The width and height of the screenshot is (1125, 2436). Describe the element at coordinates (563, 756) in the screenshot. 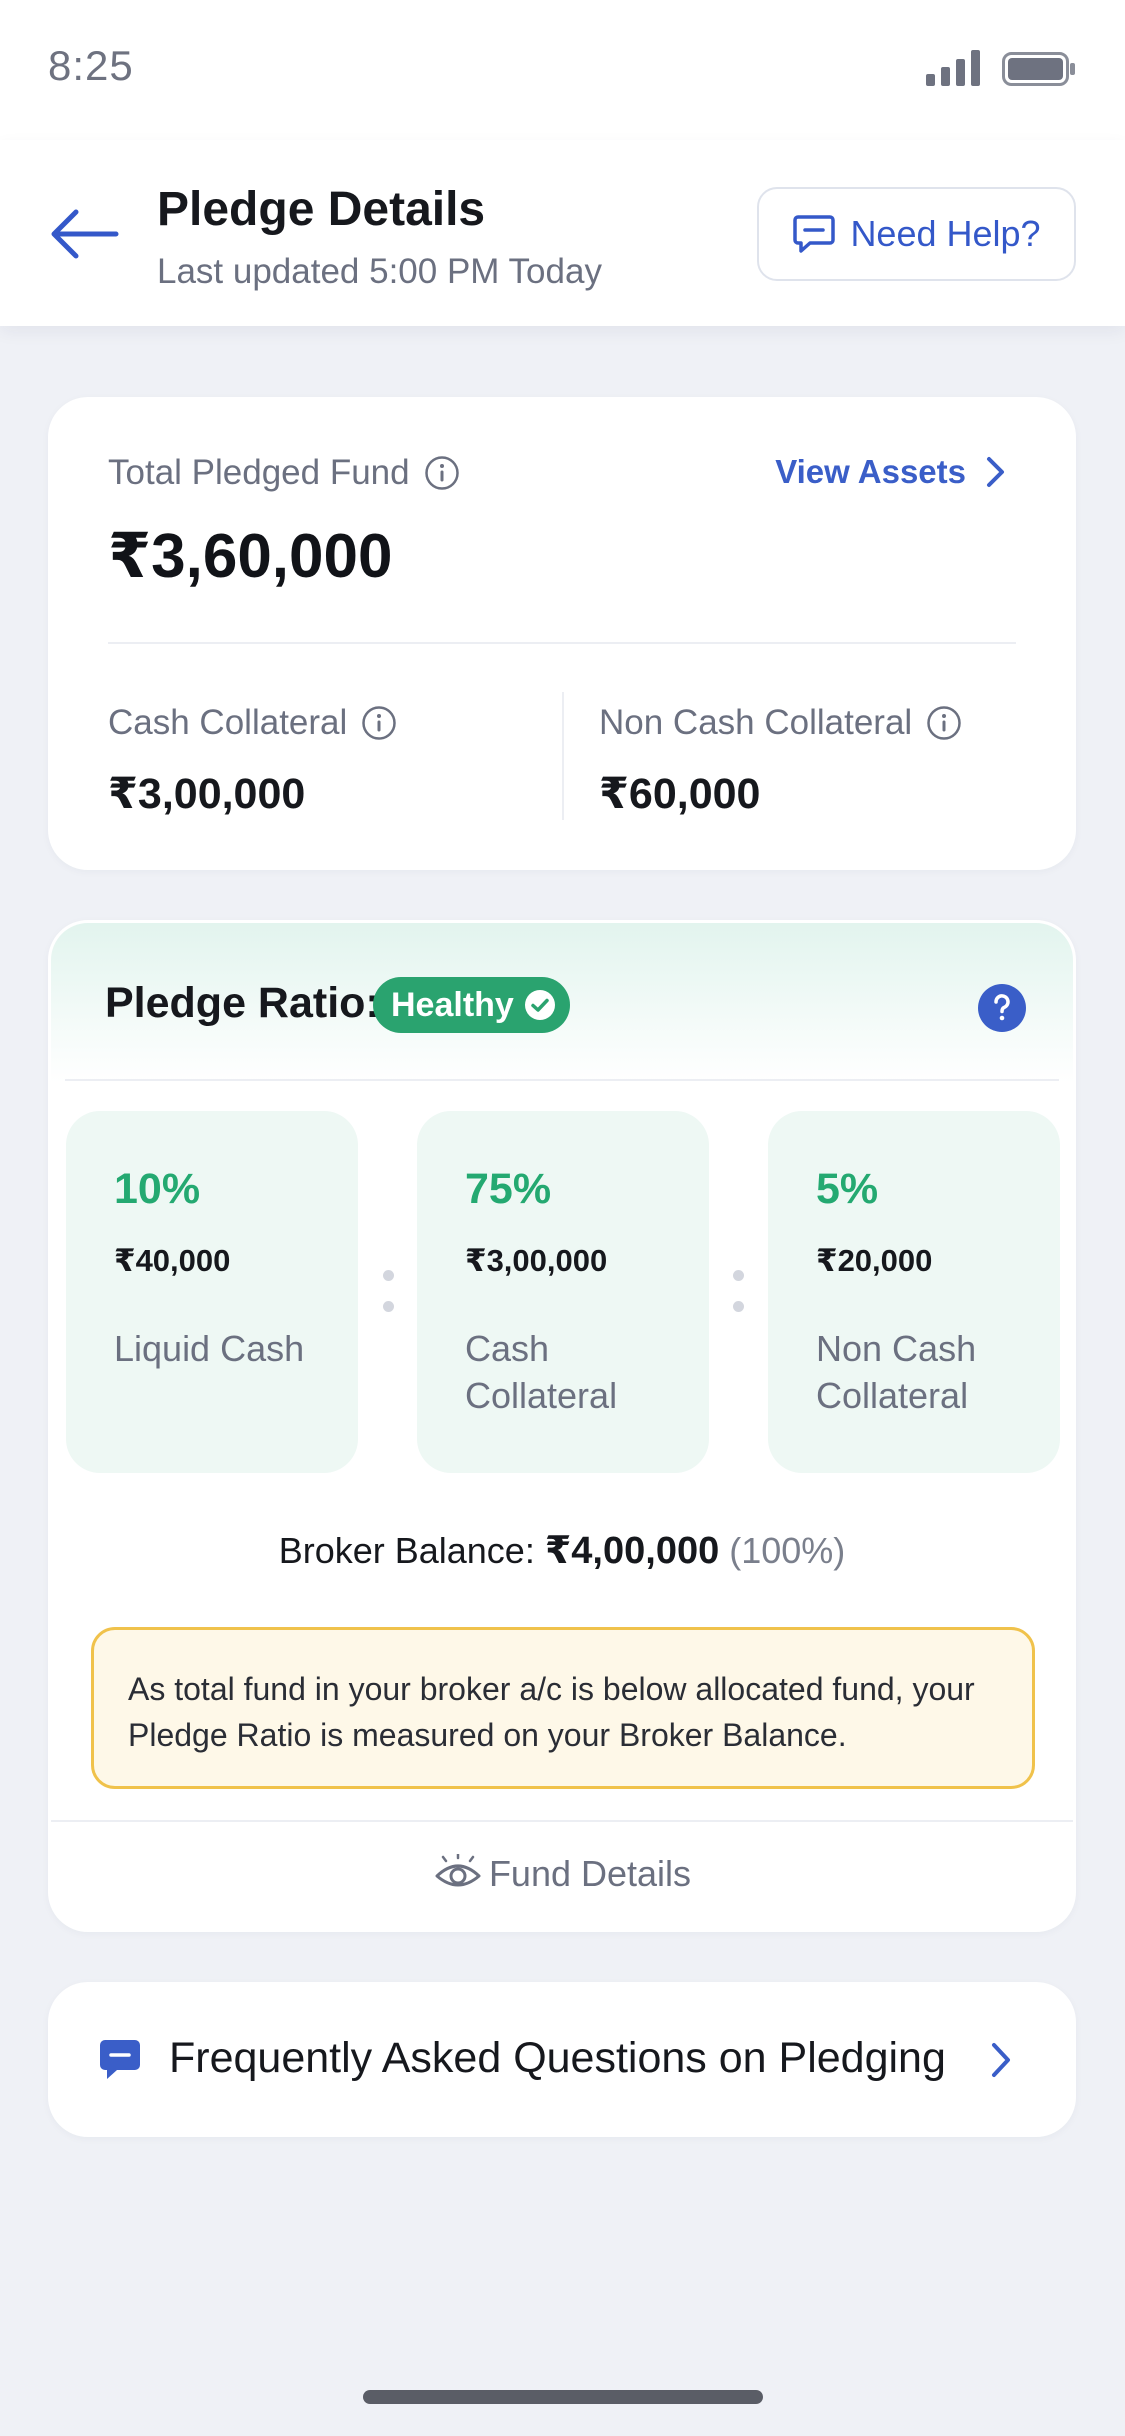

I see `vertical-divider` at that location.